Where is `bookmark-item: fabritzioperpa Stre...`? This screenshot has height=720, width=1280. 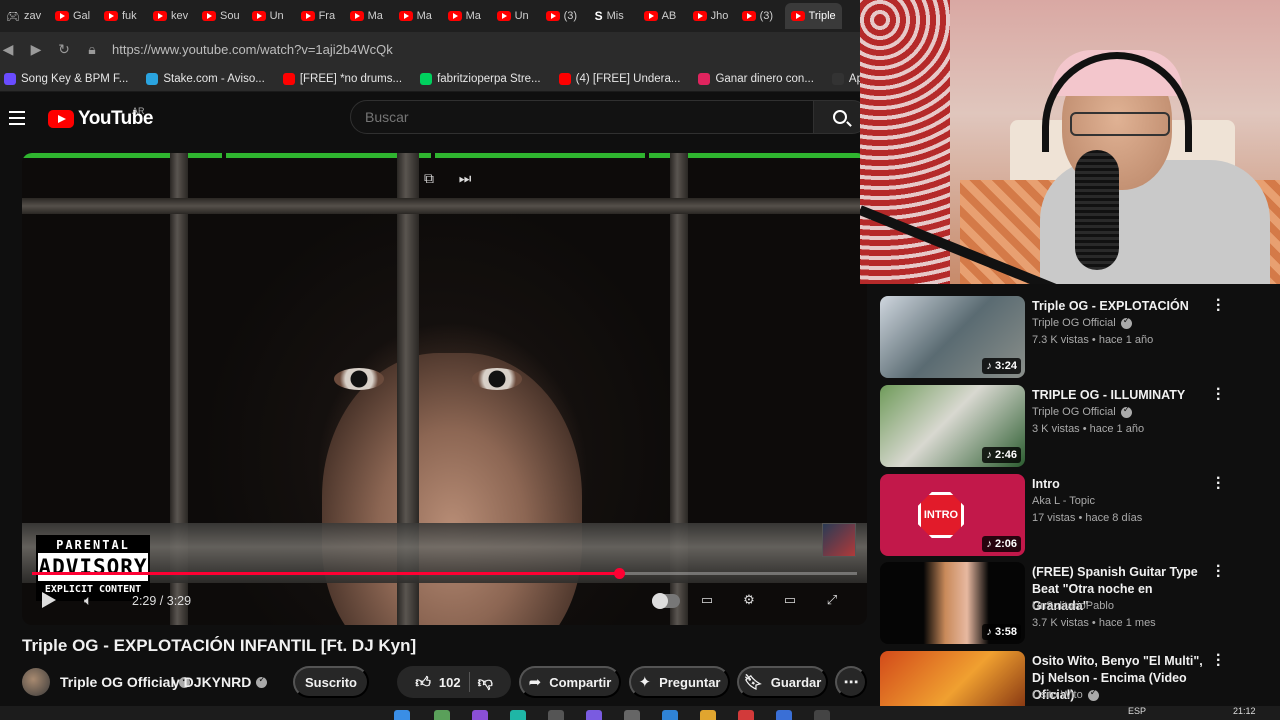 bookmark-item: fabritzioperpa Stre... is located at coordinates (480, 78).